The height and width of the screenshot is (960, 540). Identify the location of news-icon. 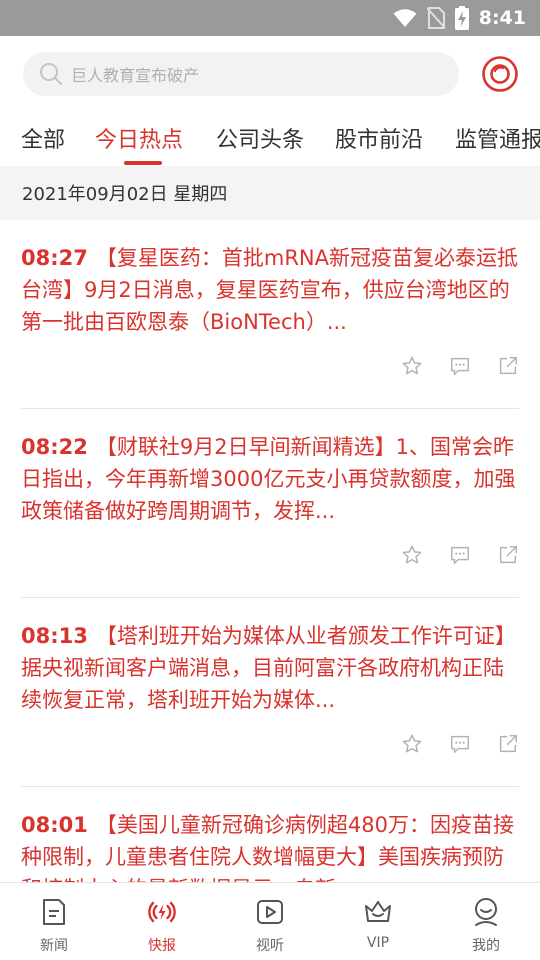
(54, 912).